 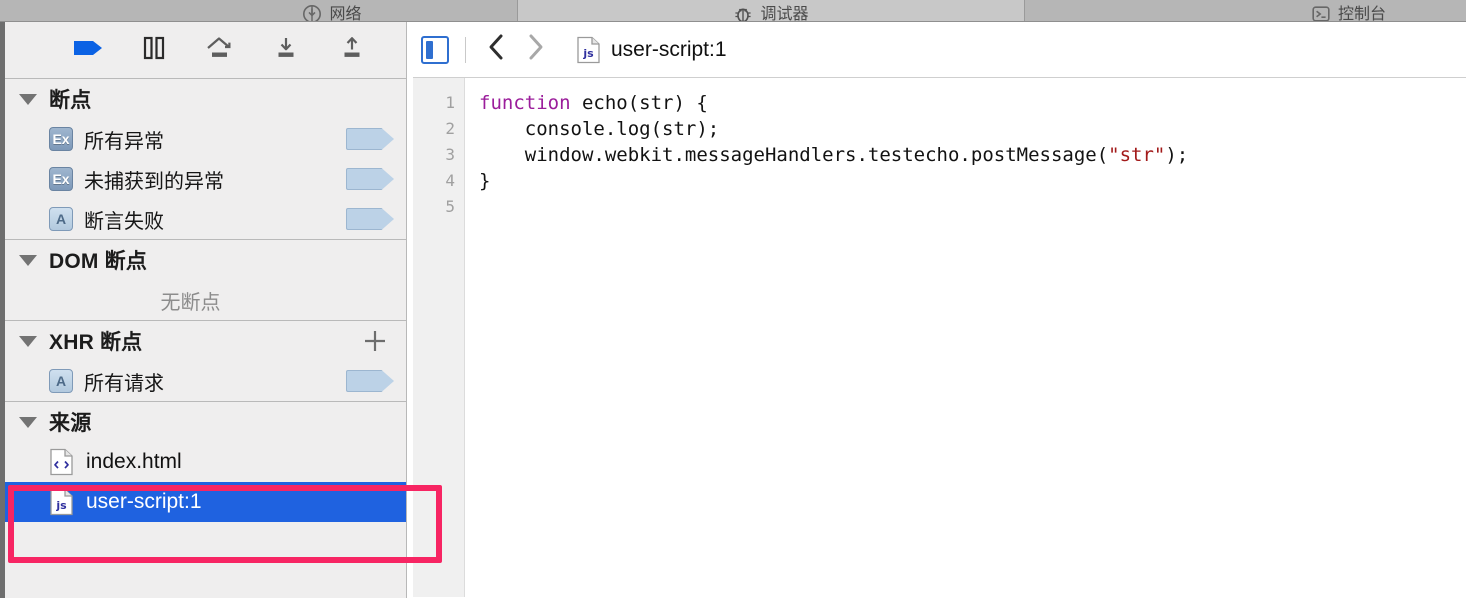 What do you see at coordinates (1361, 14) in the screenshot?
I see `tab-console-label: 控制台` at bounding box center [1361, 14].